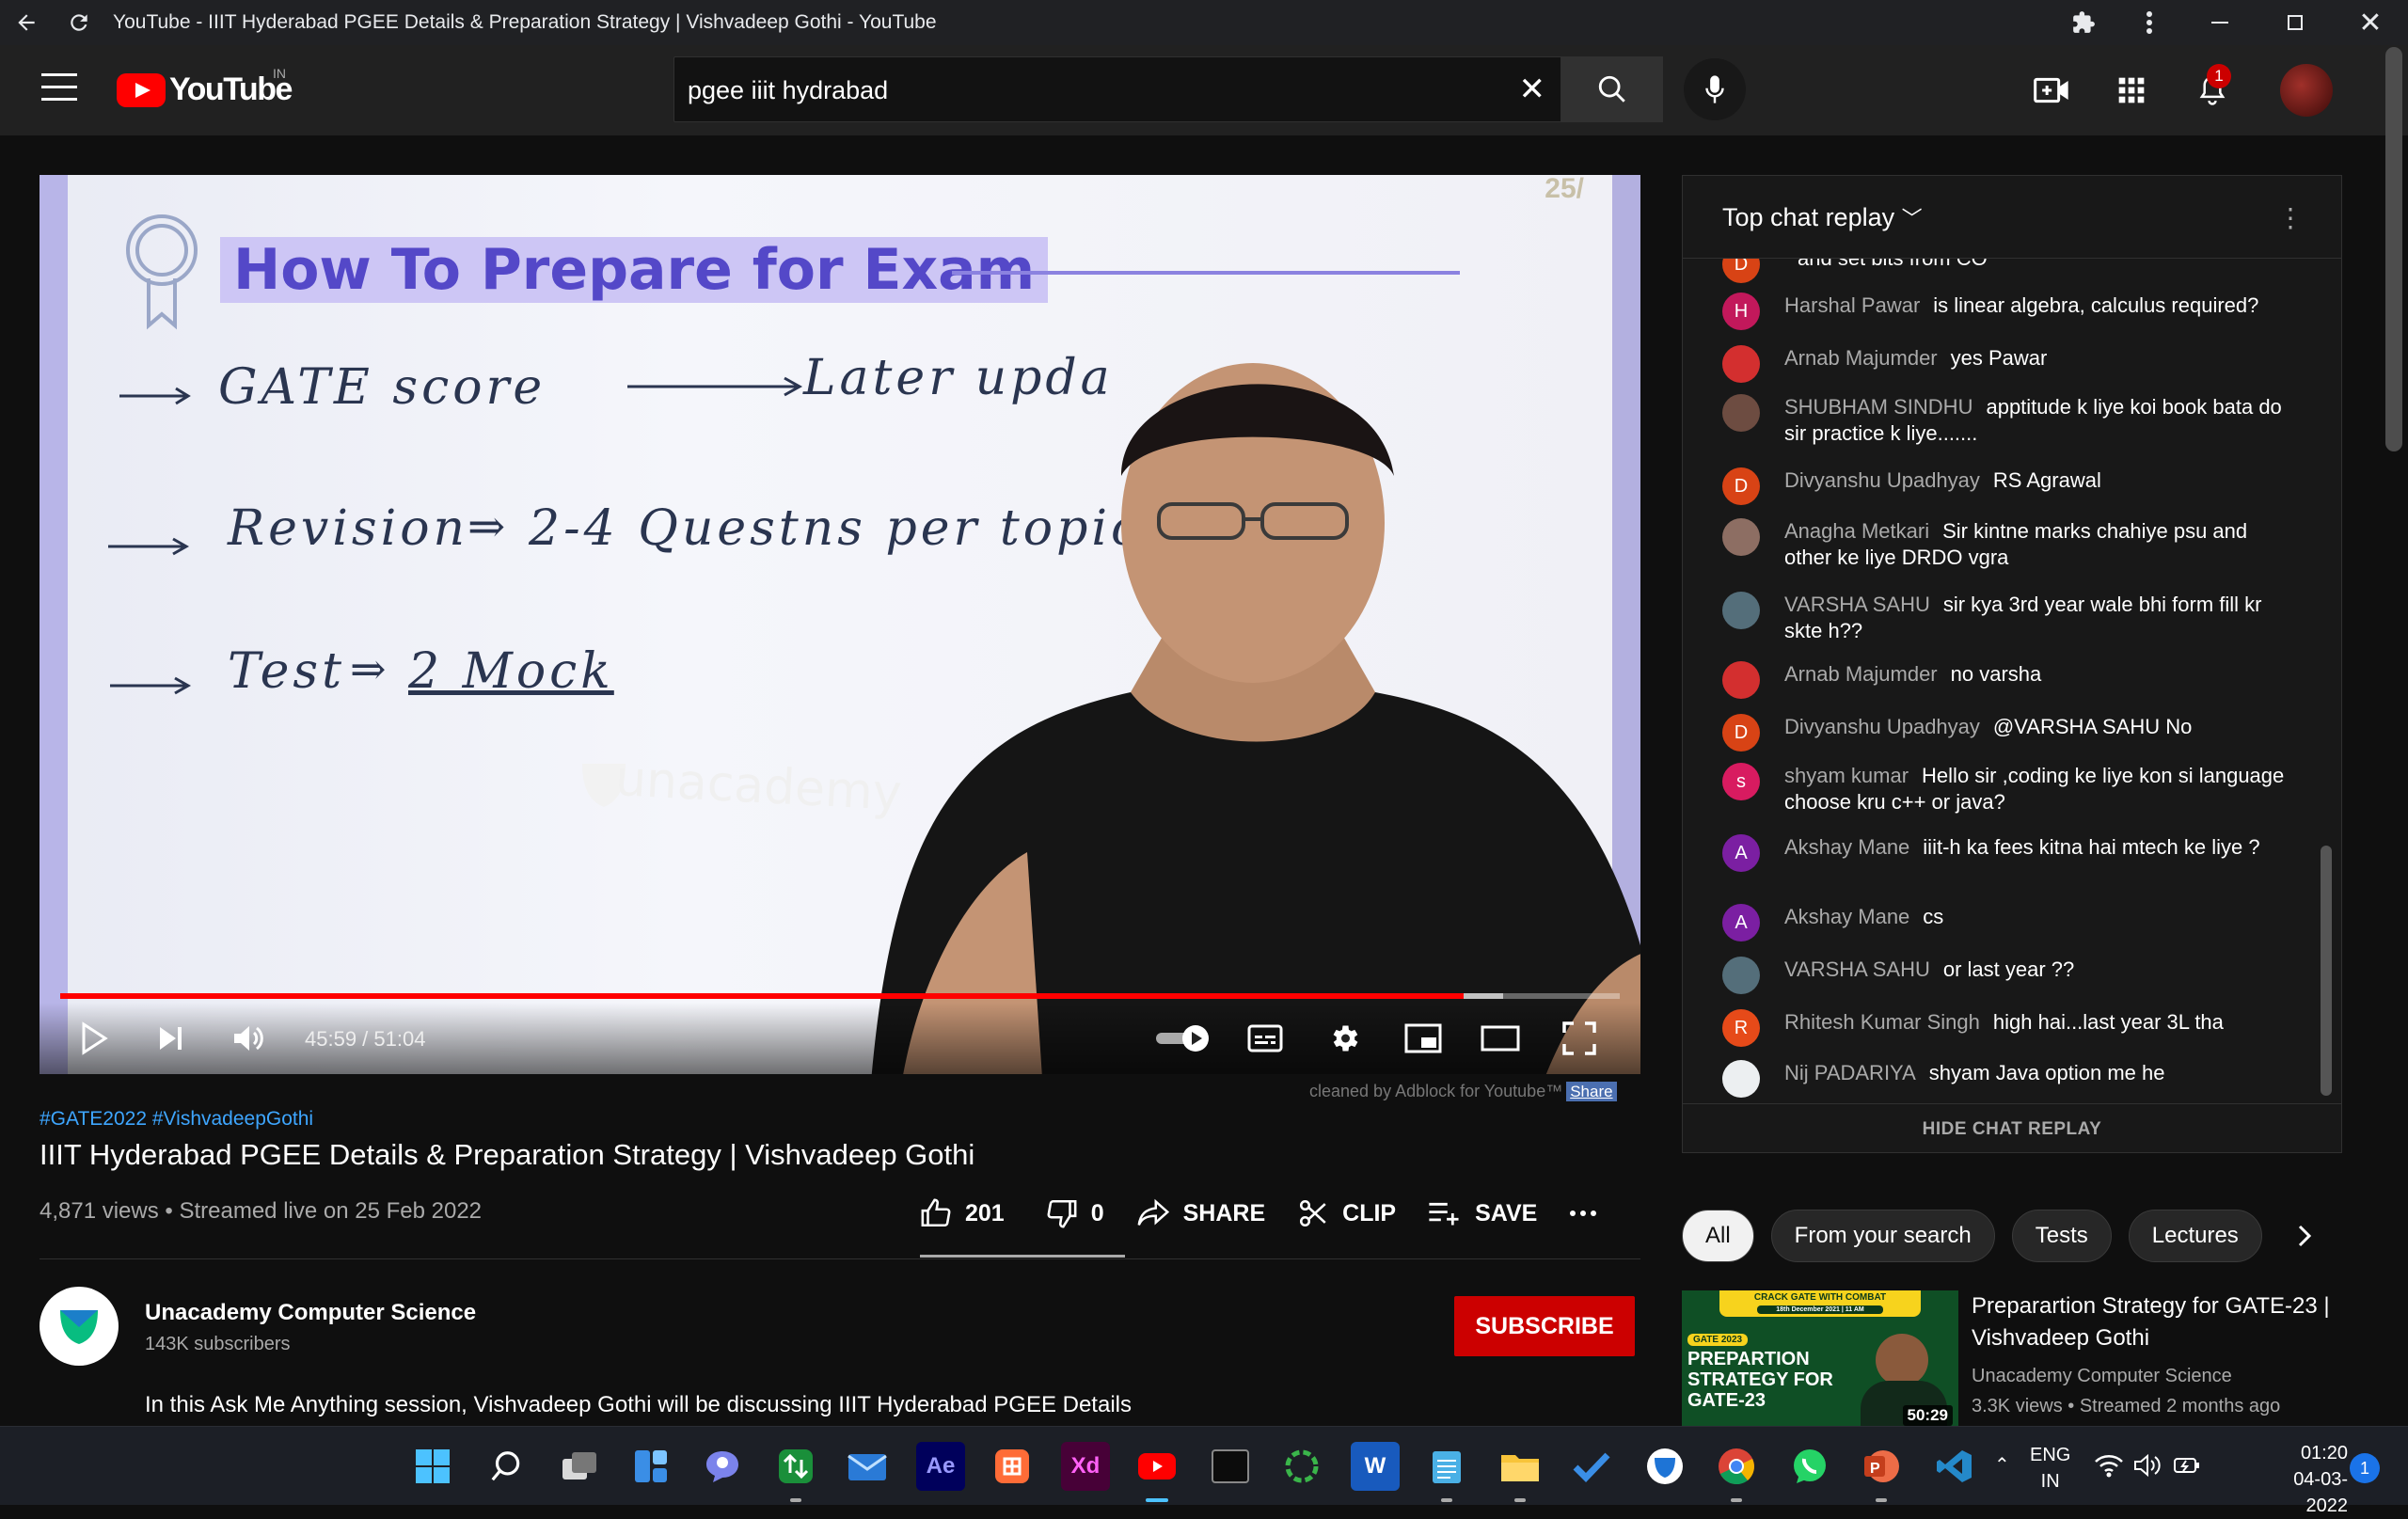 The width and height of the screenshot is (2408, 1519). What do you see at coordinates (788, 90) in the screenshot?
I see `search-query: pgee iiit hydrabad` at bounding box center [788, 90].